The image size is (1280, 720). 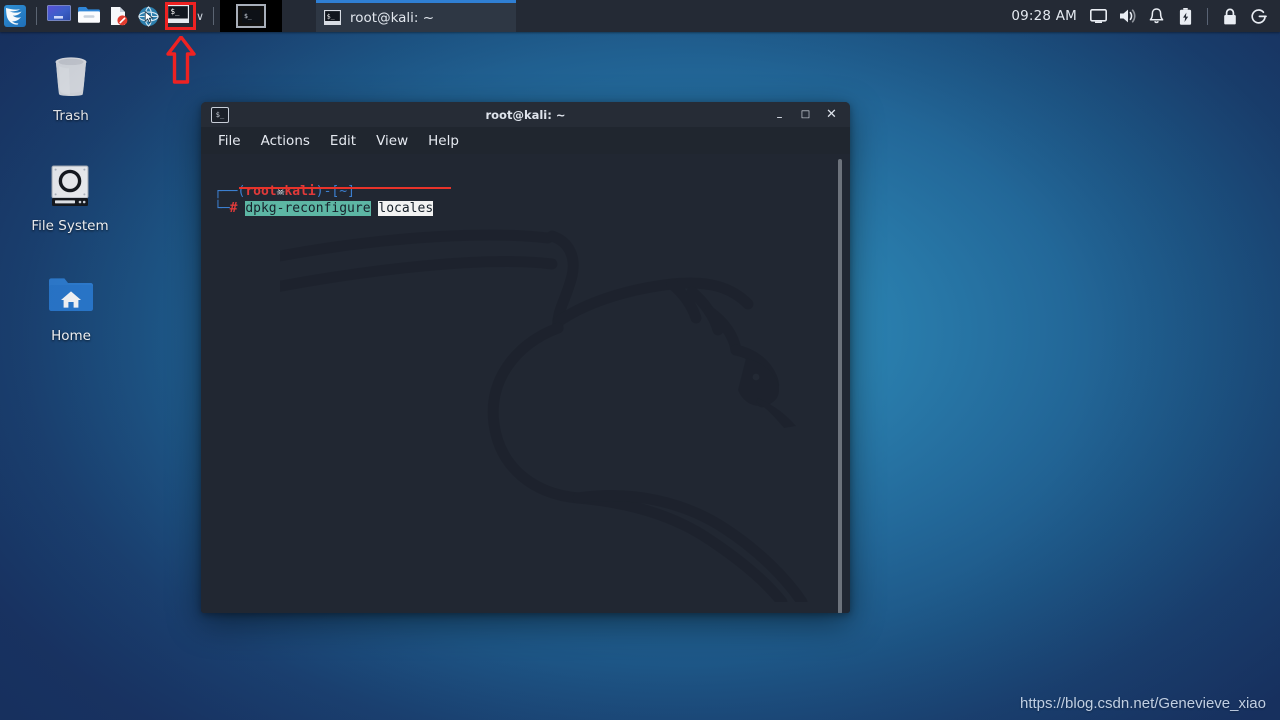 What do you see at coordinates (831, 115) in the screenshot?
I see `close-button: ✕` at bounding box center [831, 115].